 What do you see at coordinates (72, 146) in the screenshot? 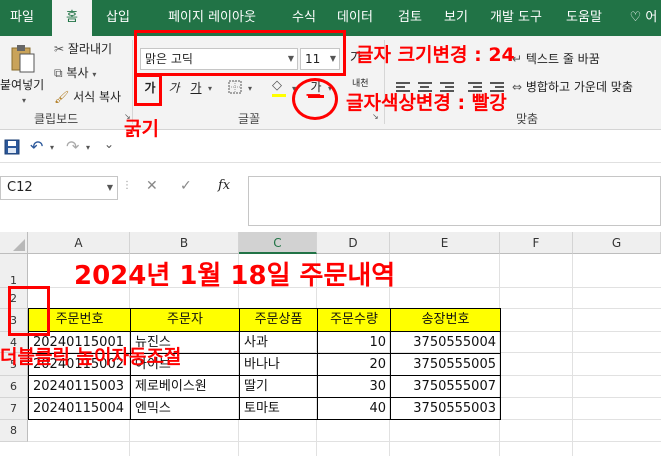
I see `redo-icon: ↷` at bounding box center [72, 146].